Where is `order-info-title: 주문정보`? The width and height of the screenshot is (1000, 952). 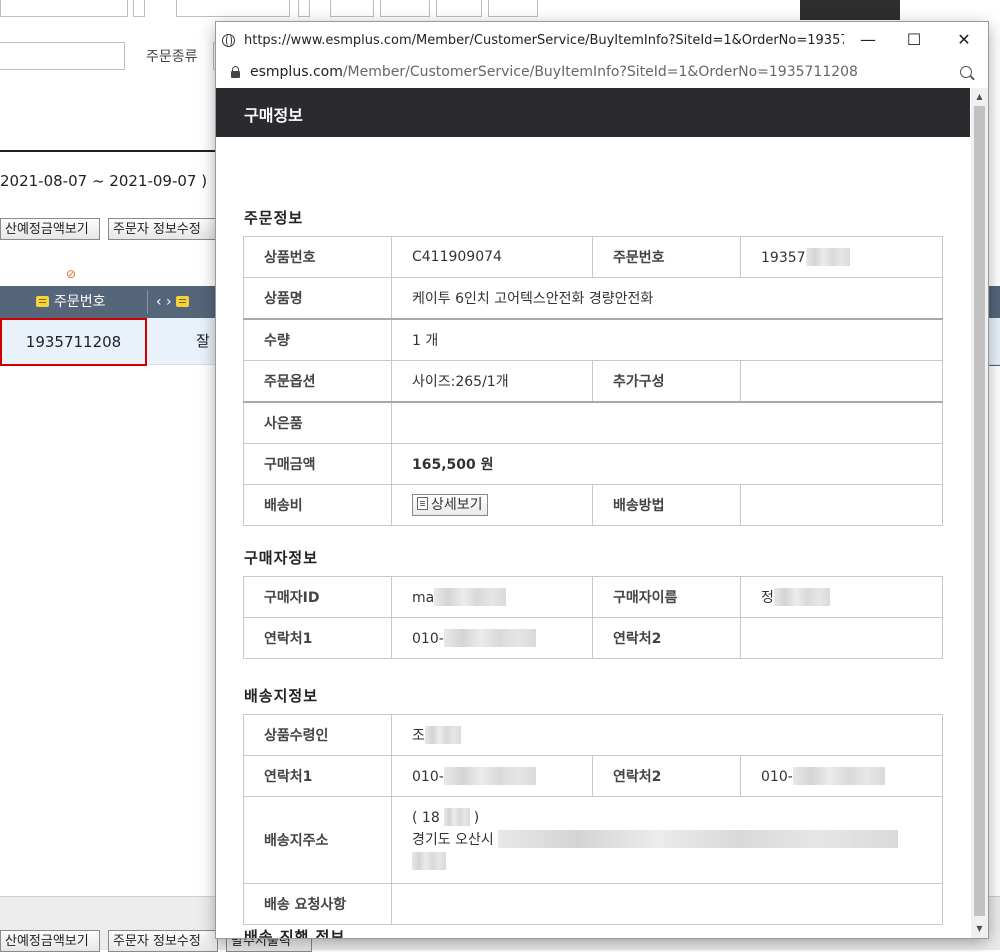
order-info-title: 주문정보 is located at coordinates (274, 218).